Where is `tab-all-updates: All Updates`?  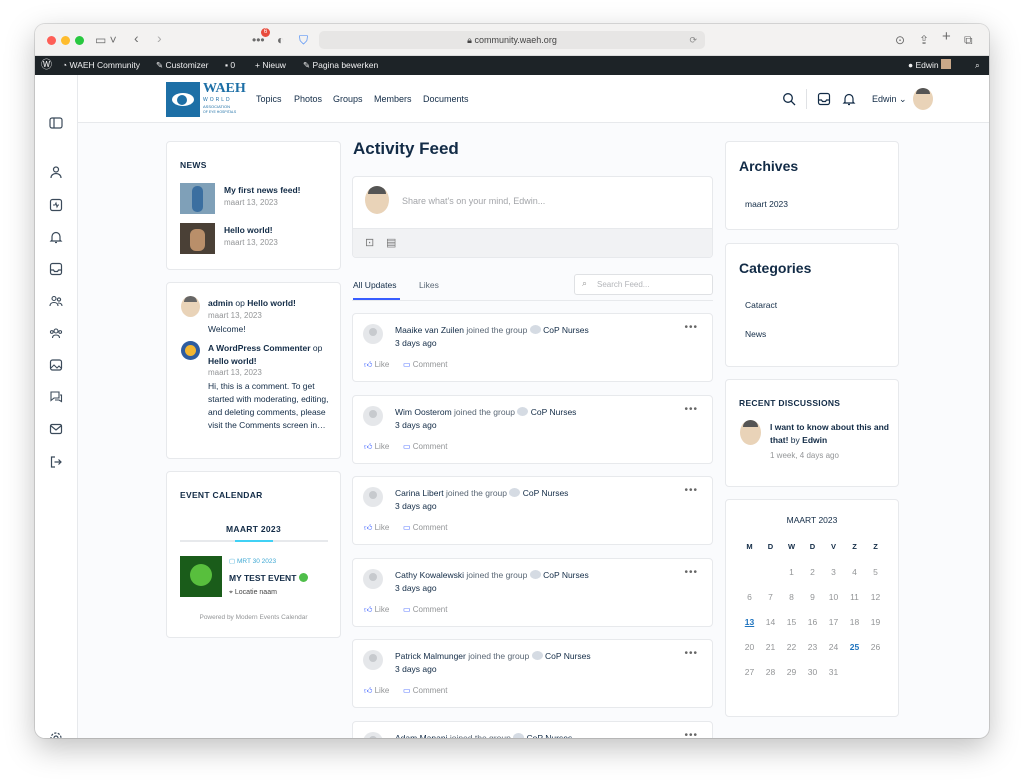
tab-all-updates: All Updates is located at coordinates (374, 285).